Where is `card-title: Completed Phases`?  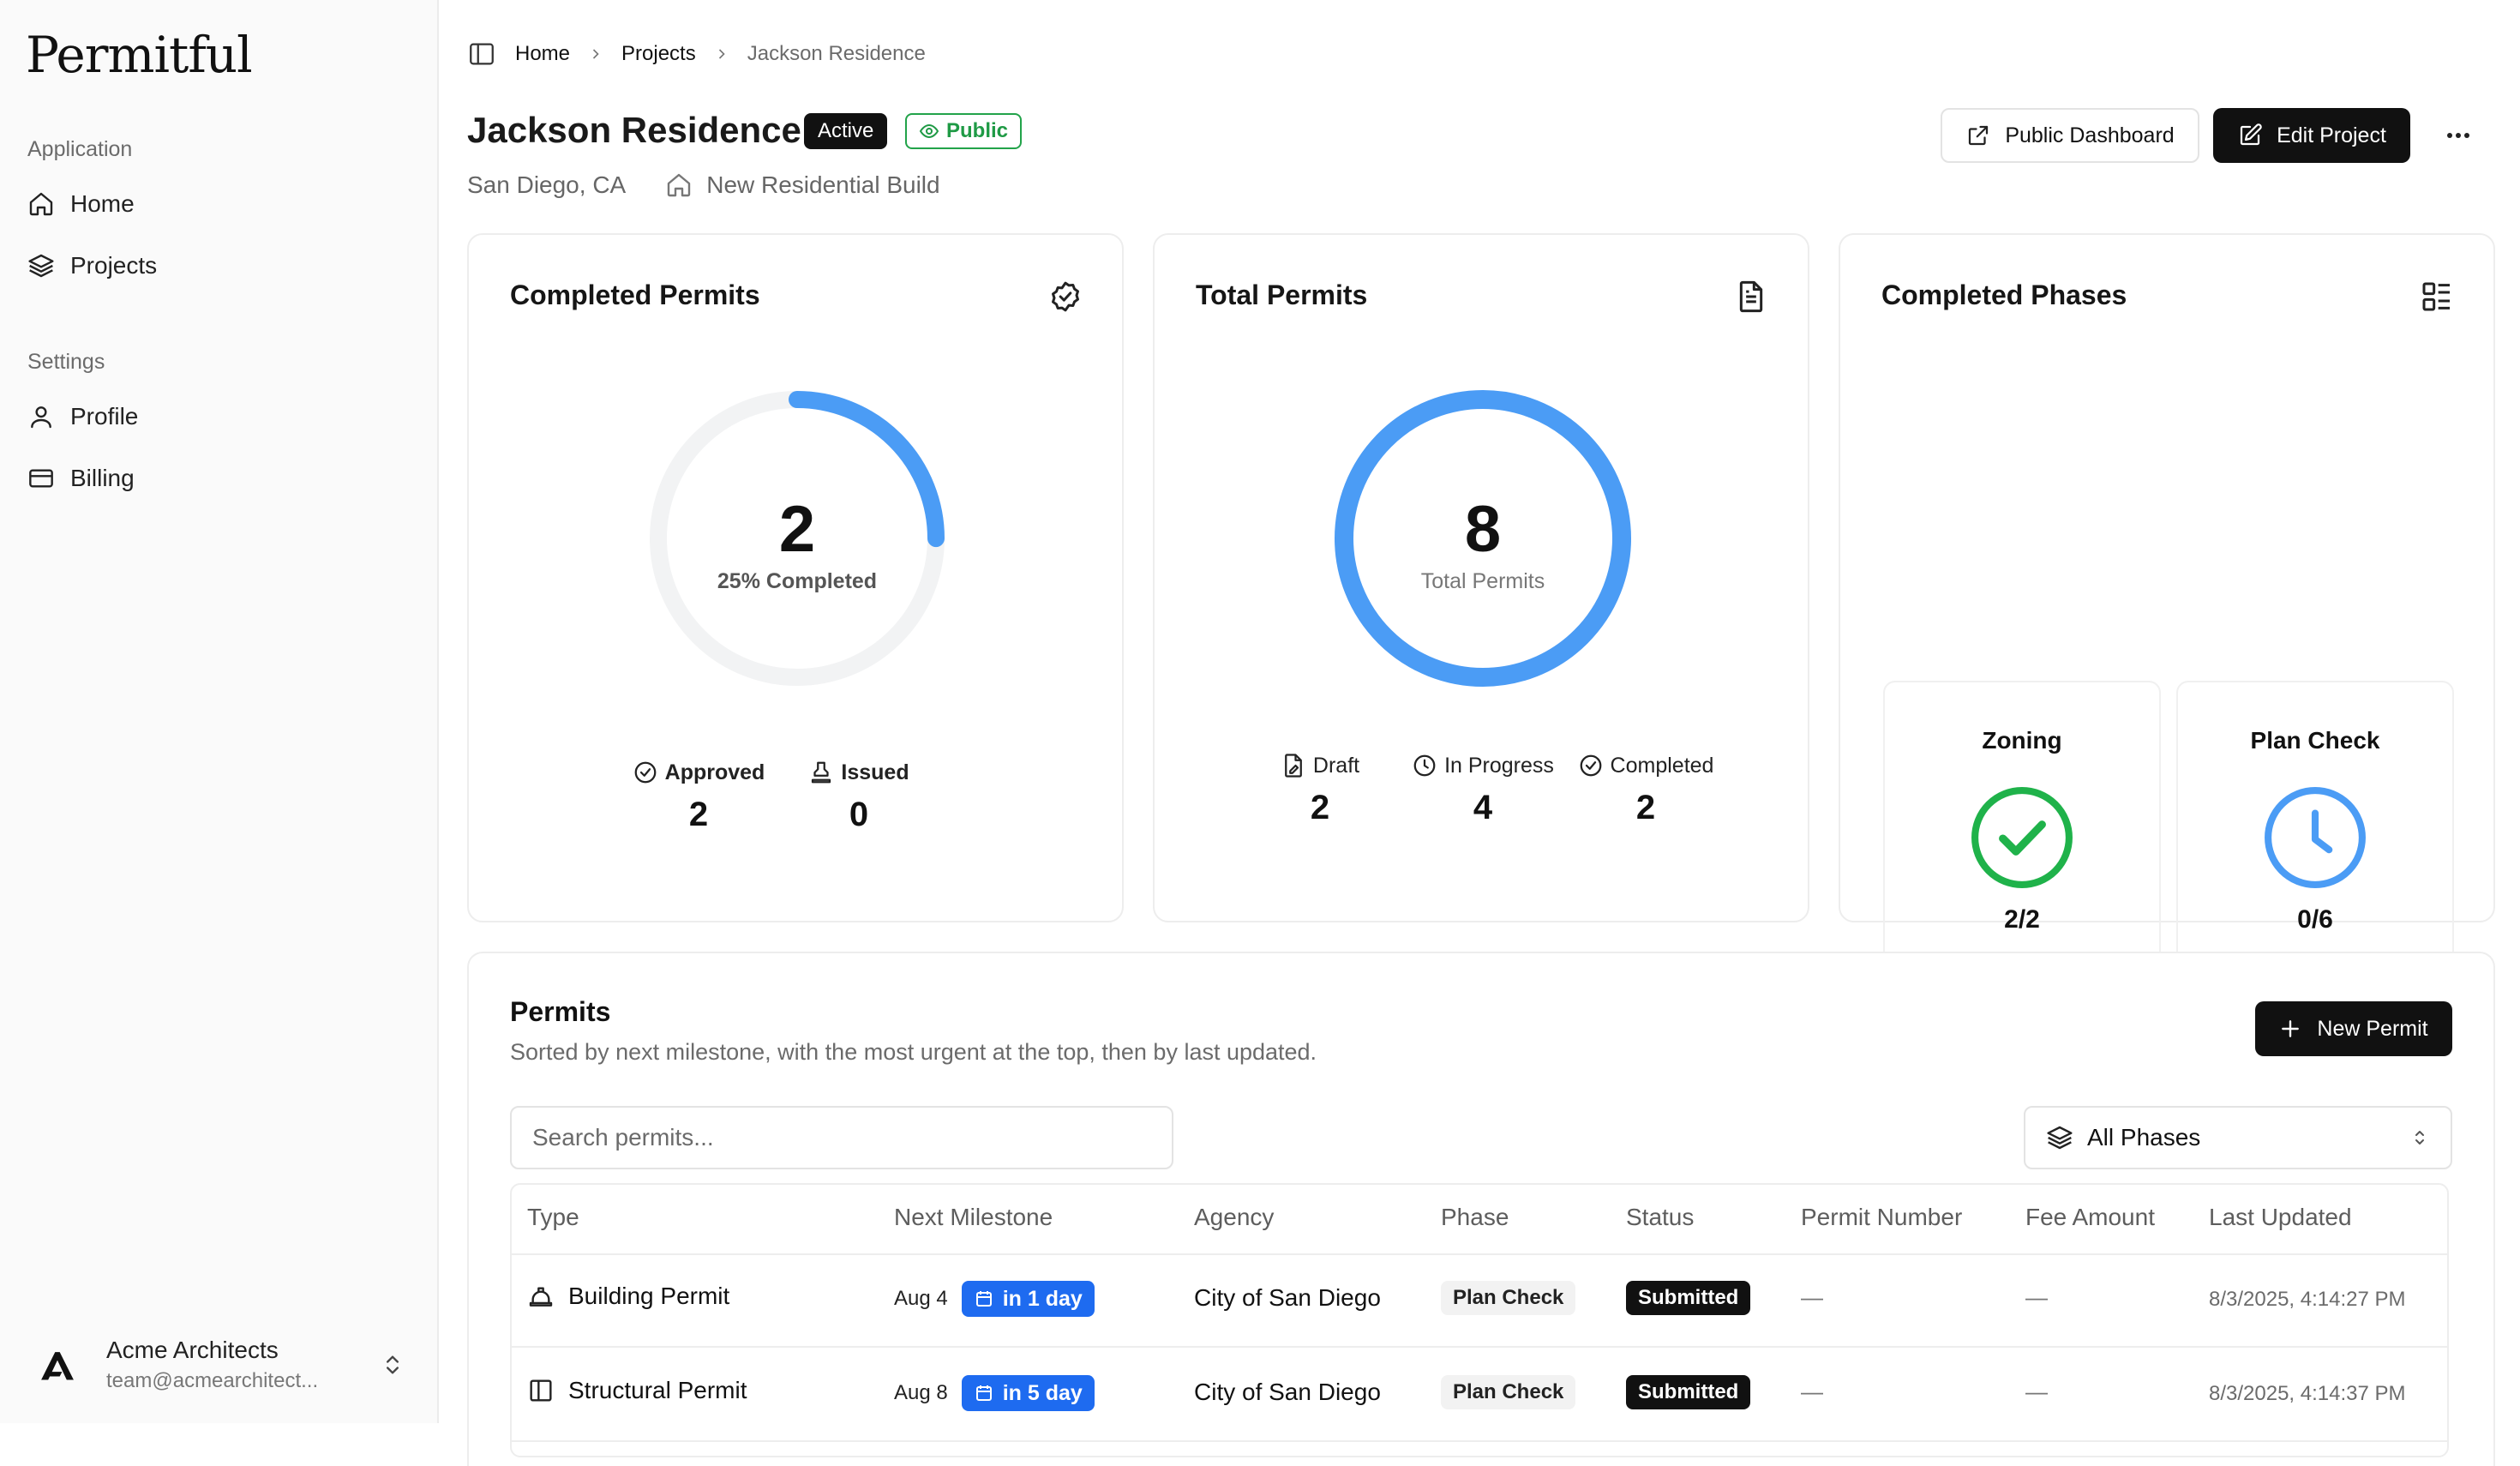
card-title: Completed Phases is located at coordinates (2004, 294).